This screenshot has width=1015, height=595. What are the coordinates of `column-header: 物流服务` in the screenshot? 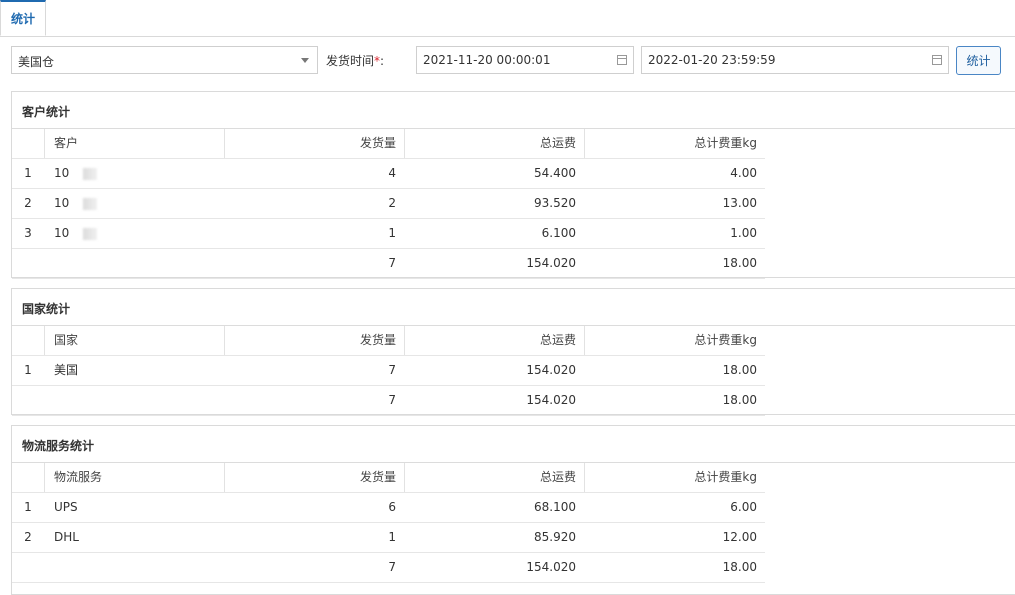 It's located at (134, 477).